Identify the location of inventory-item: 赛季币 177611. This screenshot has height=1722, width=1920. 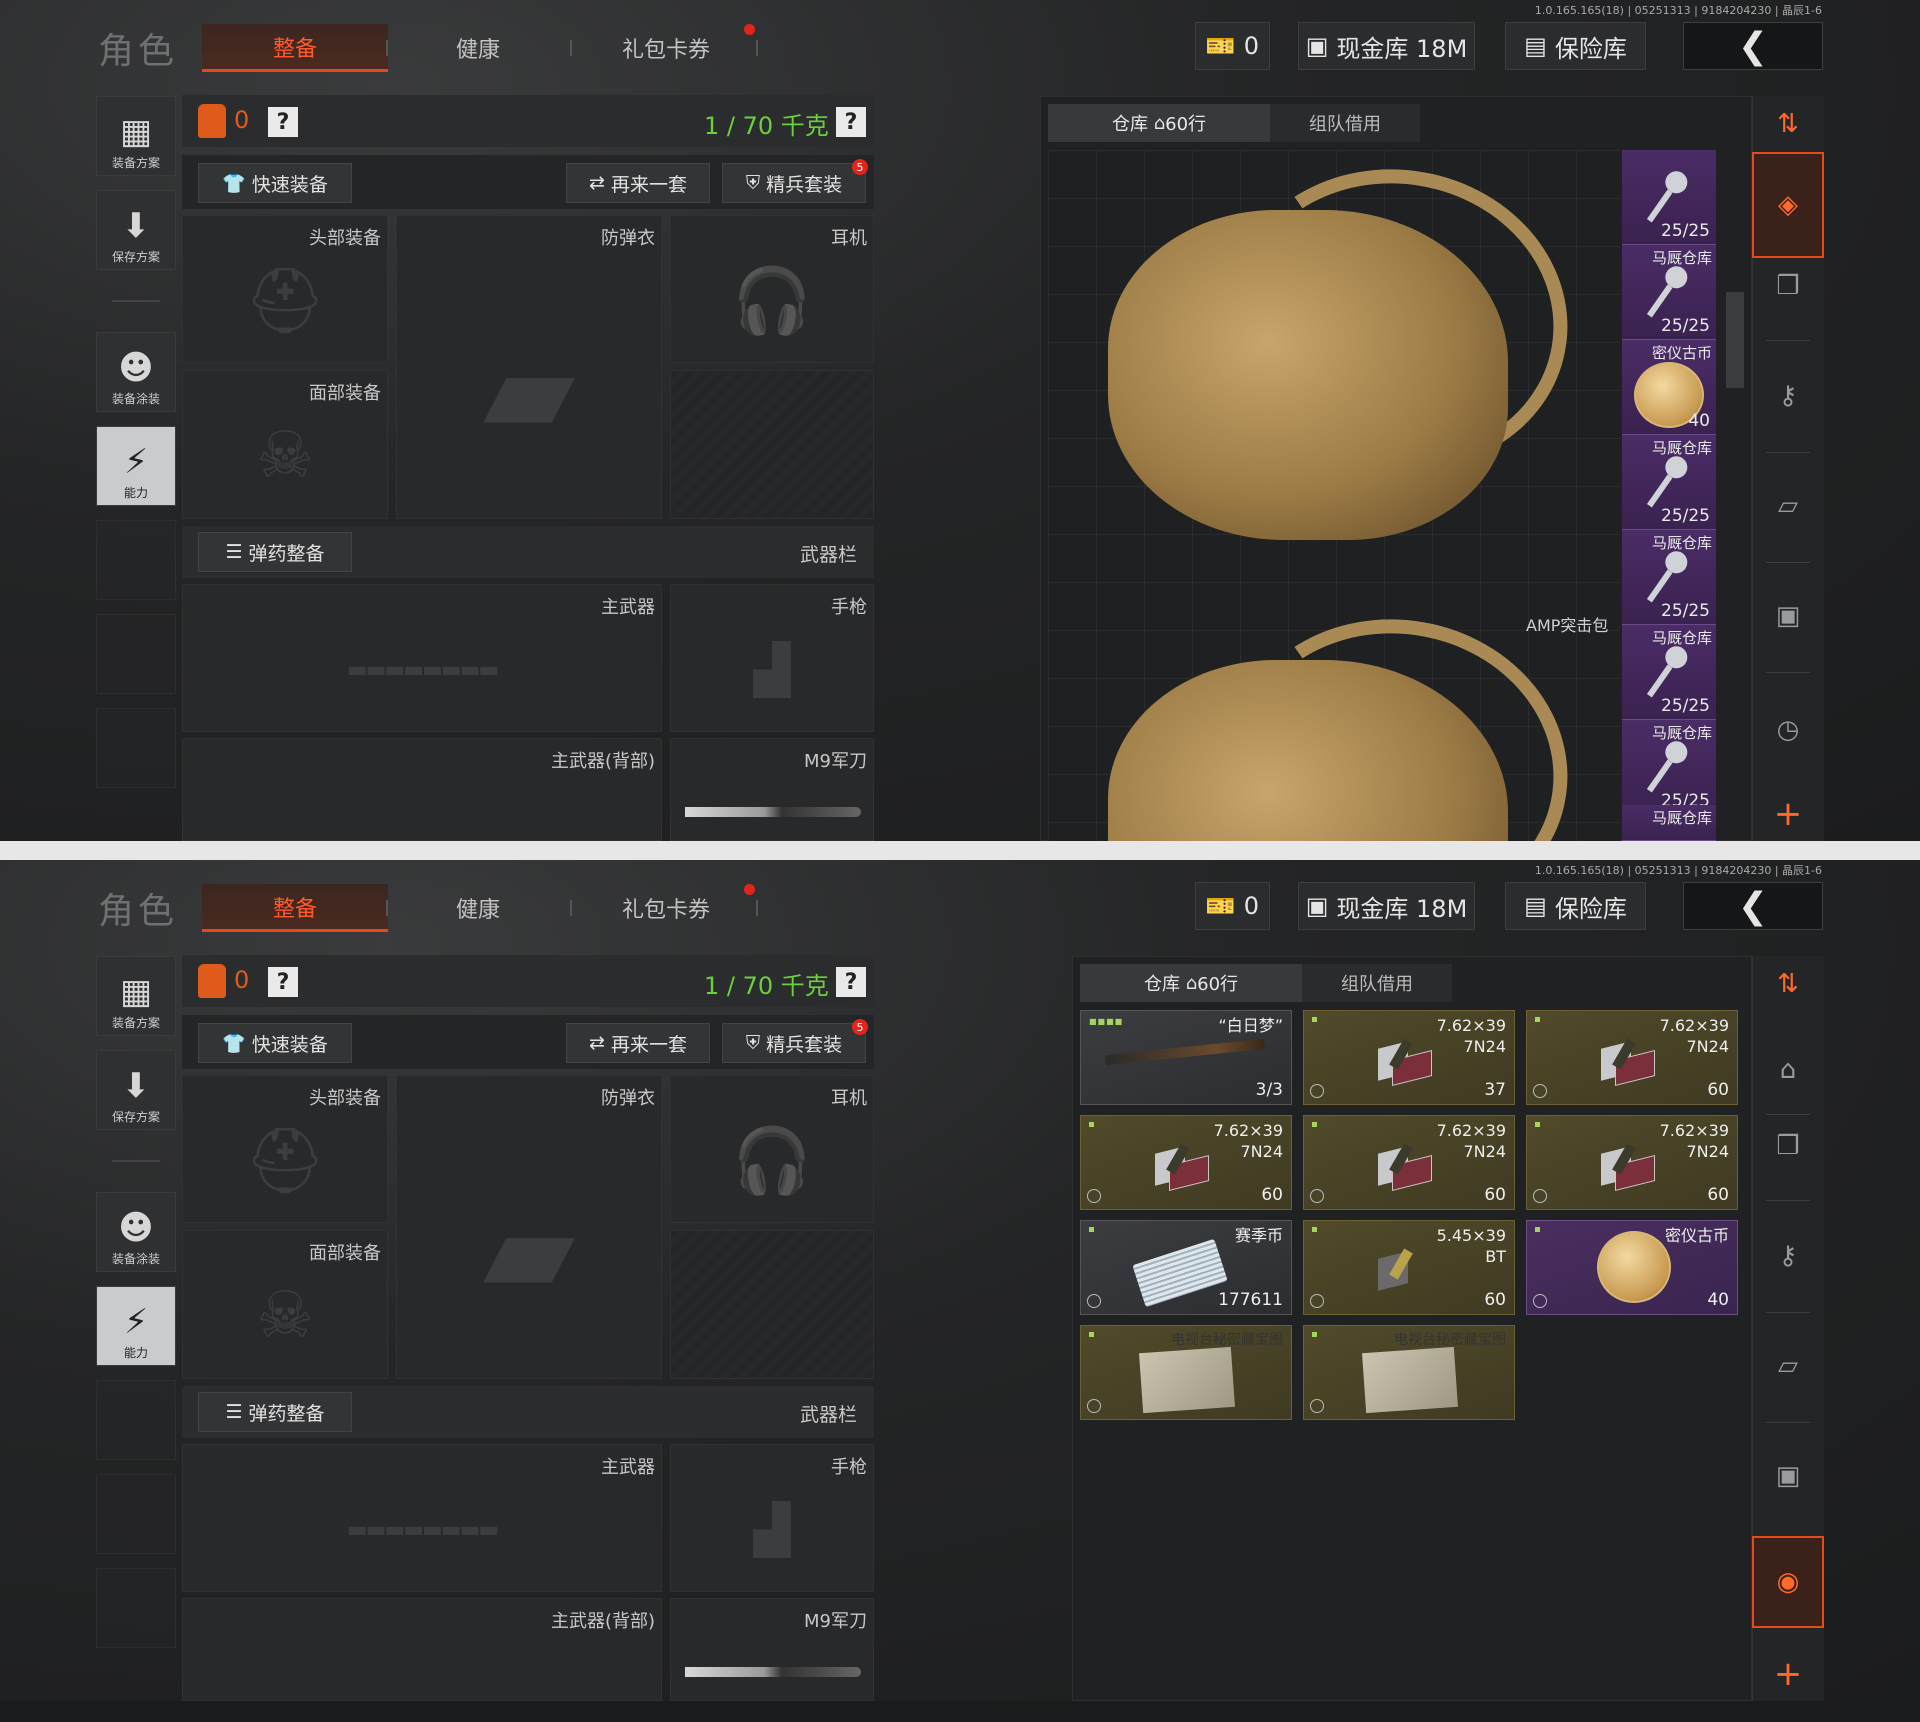
(1186, 1267).